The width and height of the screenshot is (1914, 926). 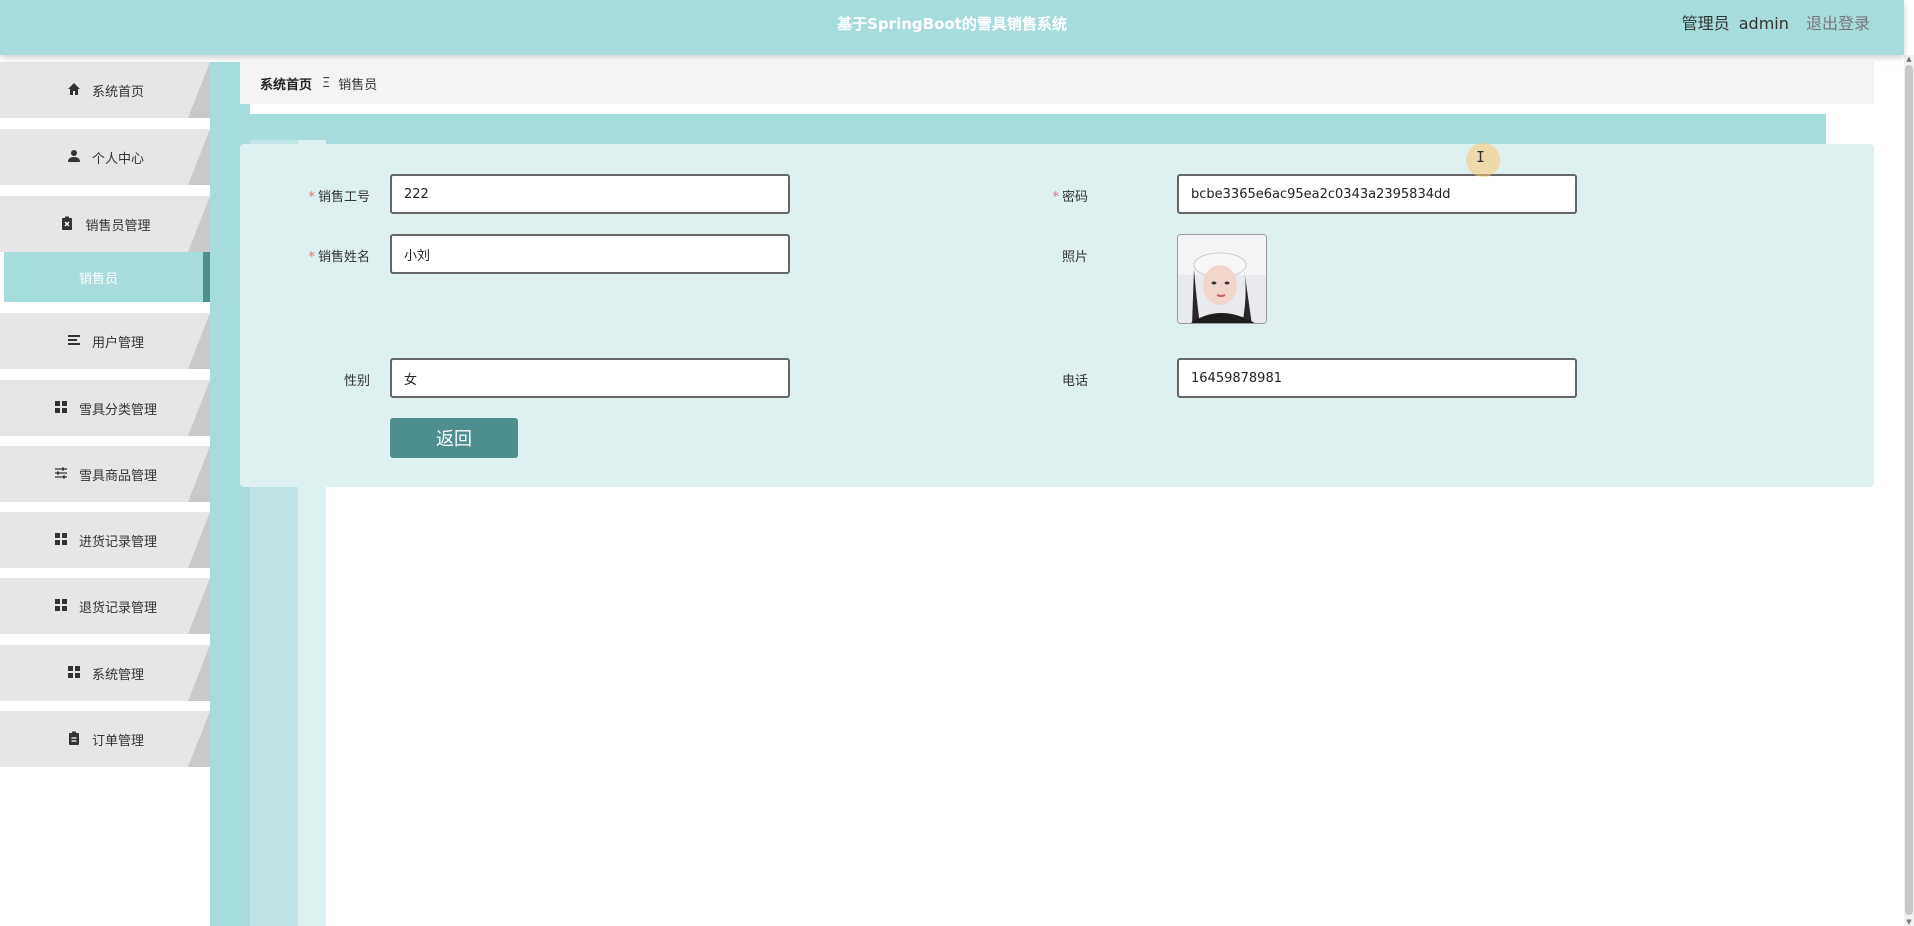 What do you see at coordinates (118, 226) in the screenshot?
I see `sidebar-item-label: 销售员管理` at bounding box center [118, 226].